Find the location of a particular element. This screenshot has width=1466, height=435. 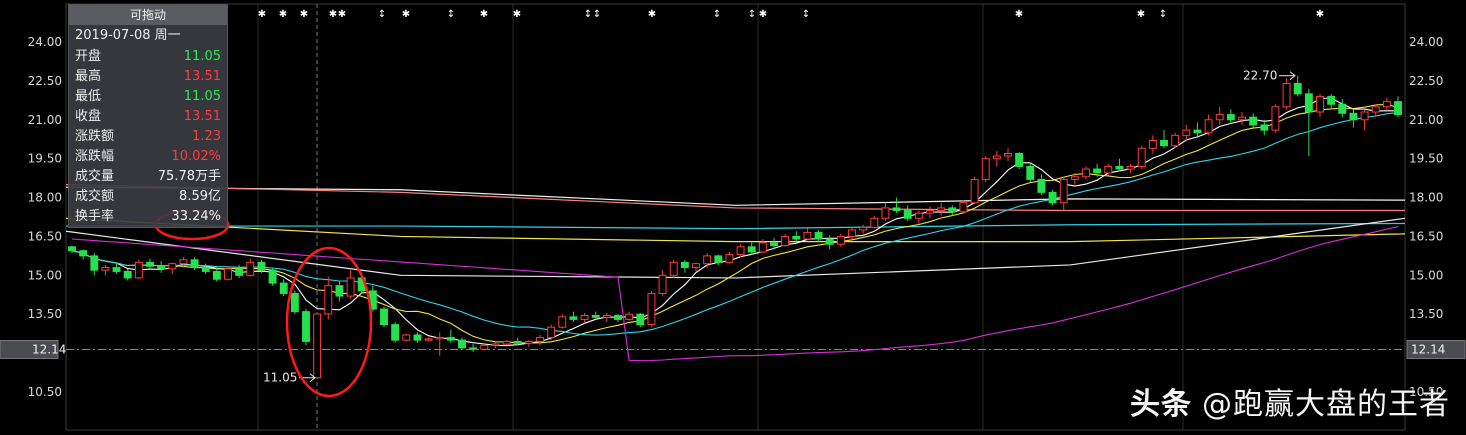

panel-row-label: 涨跌幅 is located at coordinates (95, 156).